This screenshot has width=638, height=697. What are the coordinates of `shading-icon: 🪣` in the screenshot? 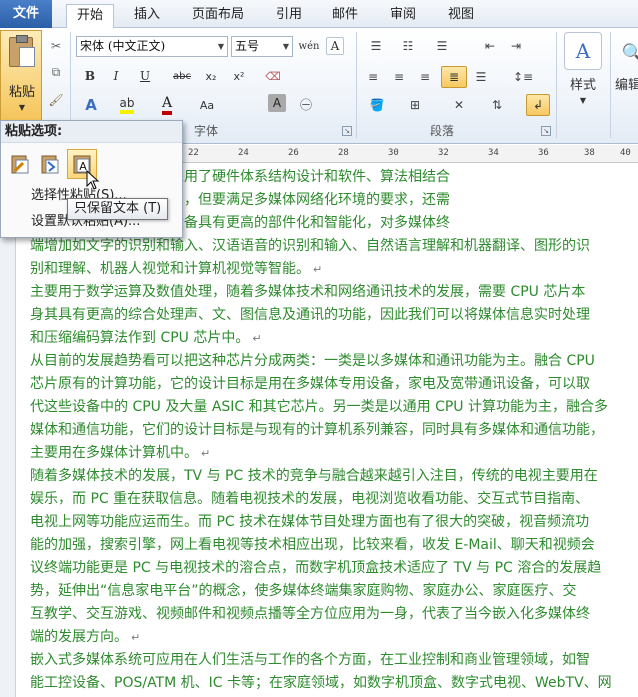 It's located at (377, 105).